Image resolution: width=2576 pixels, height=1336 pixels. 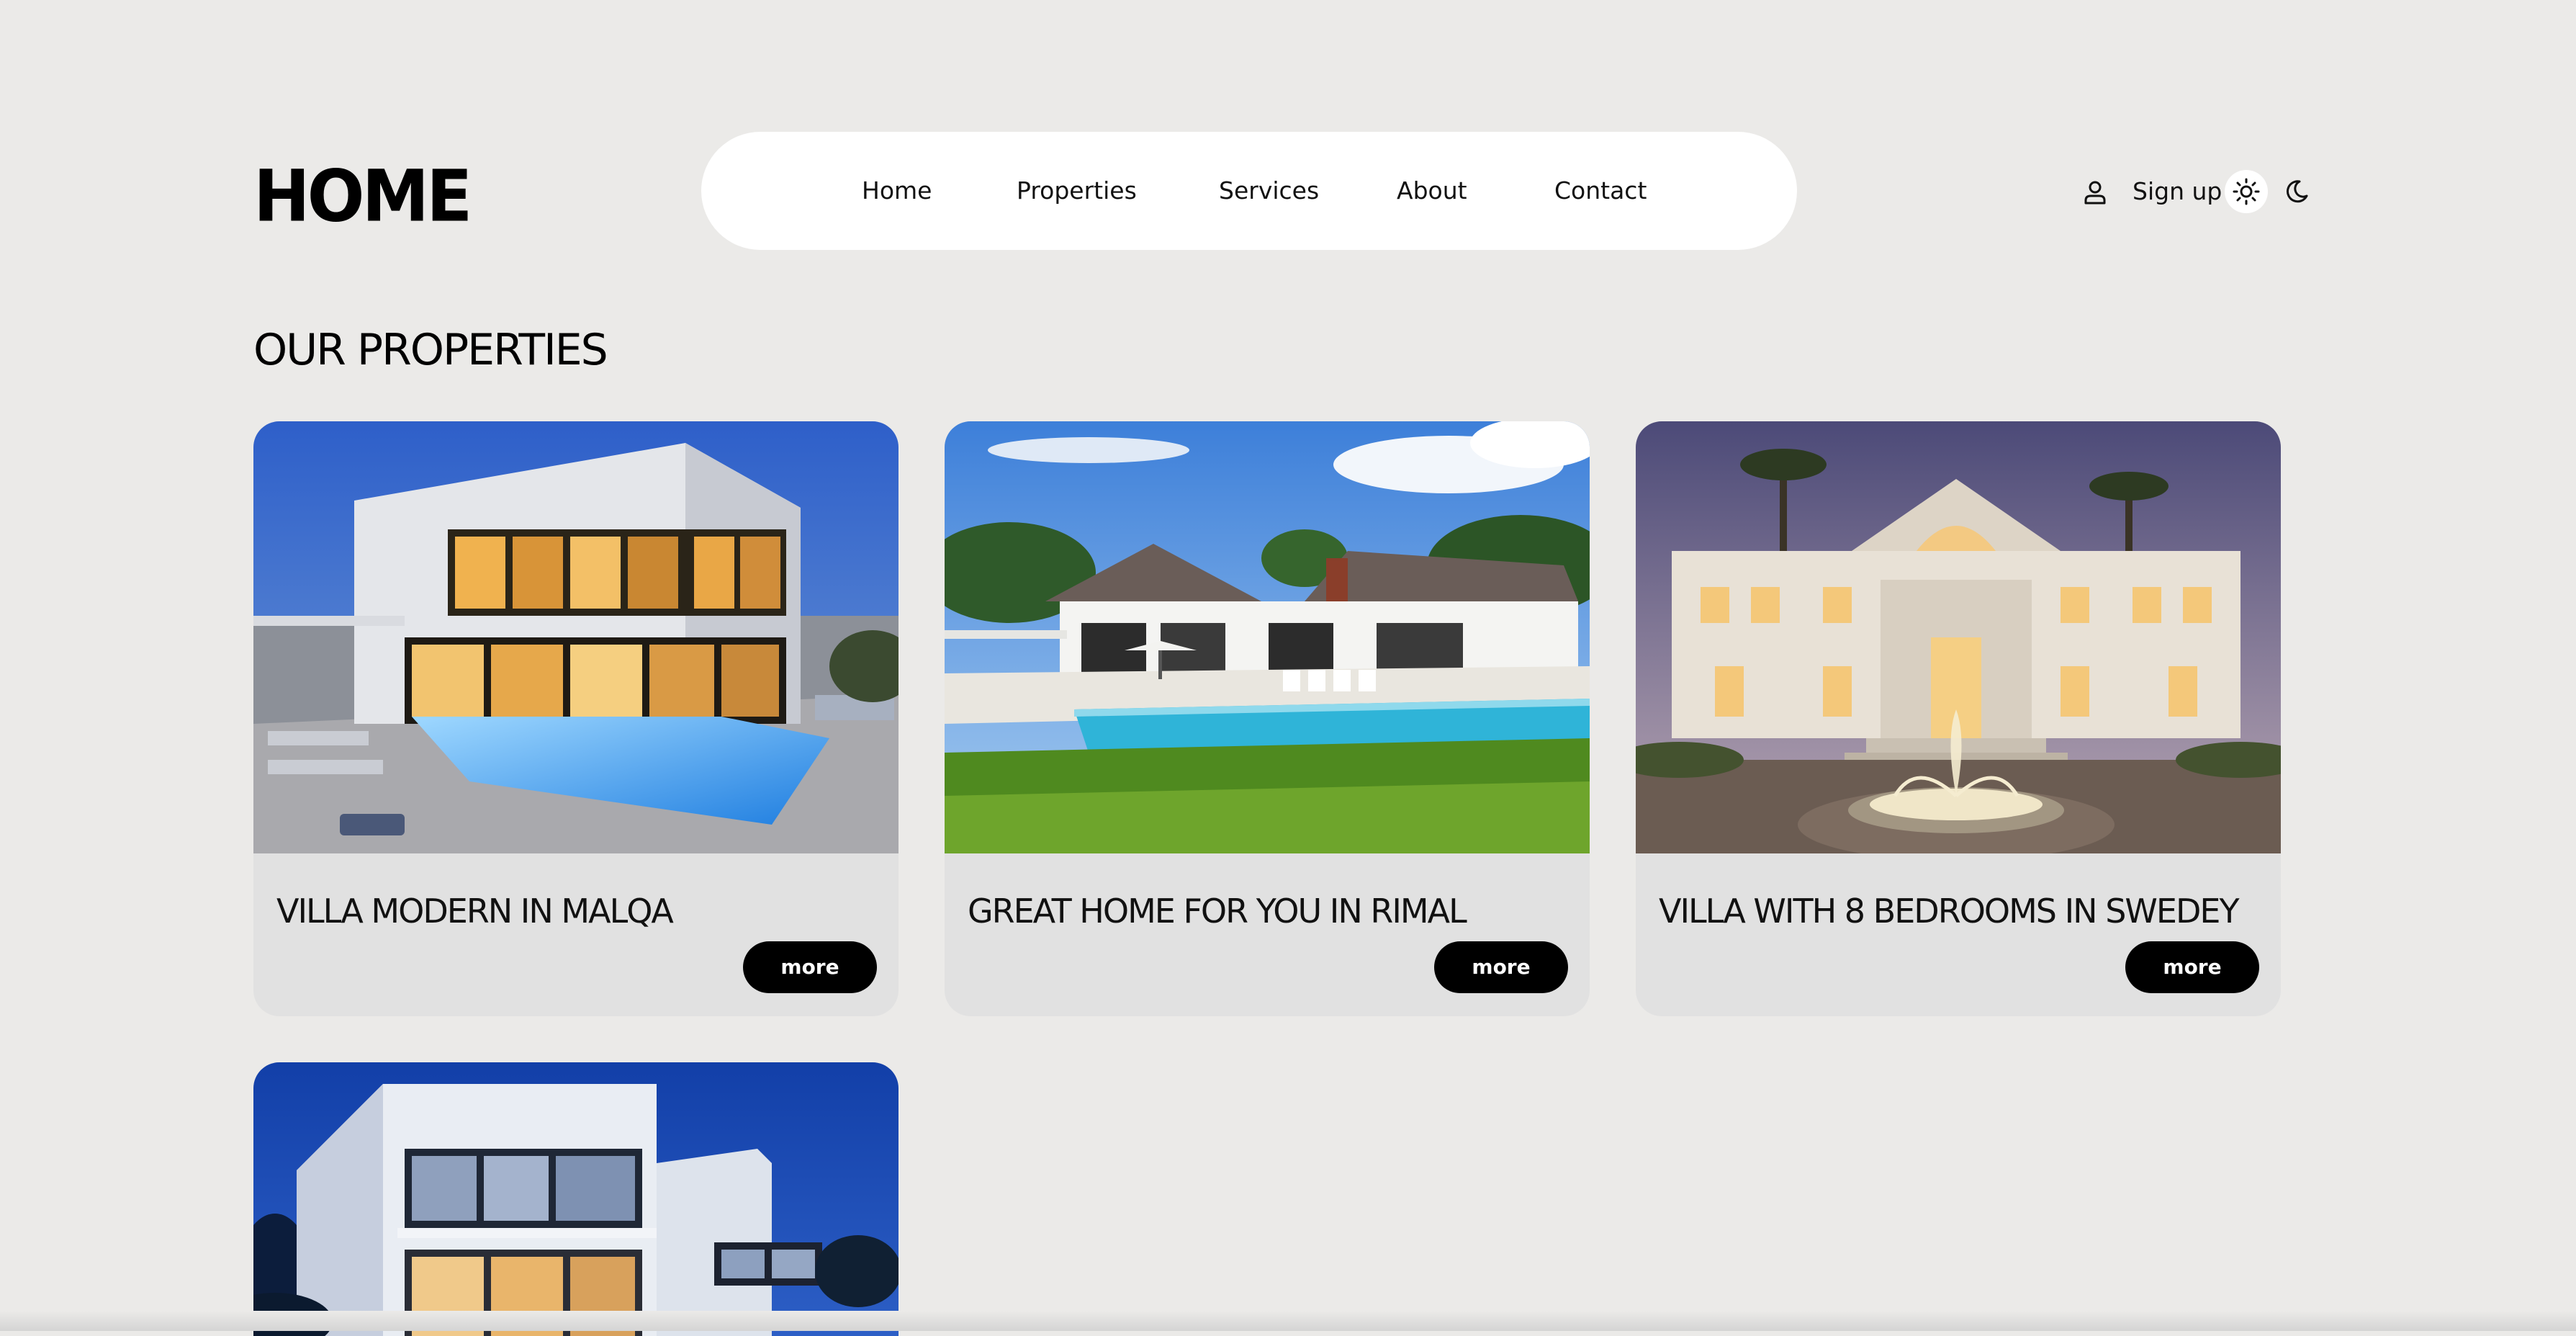 I want to click on property-card, so click(x=576, y=1199).